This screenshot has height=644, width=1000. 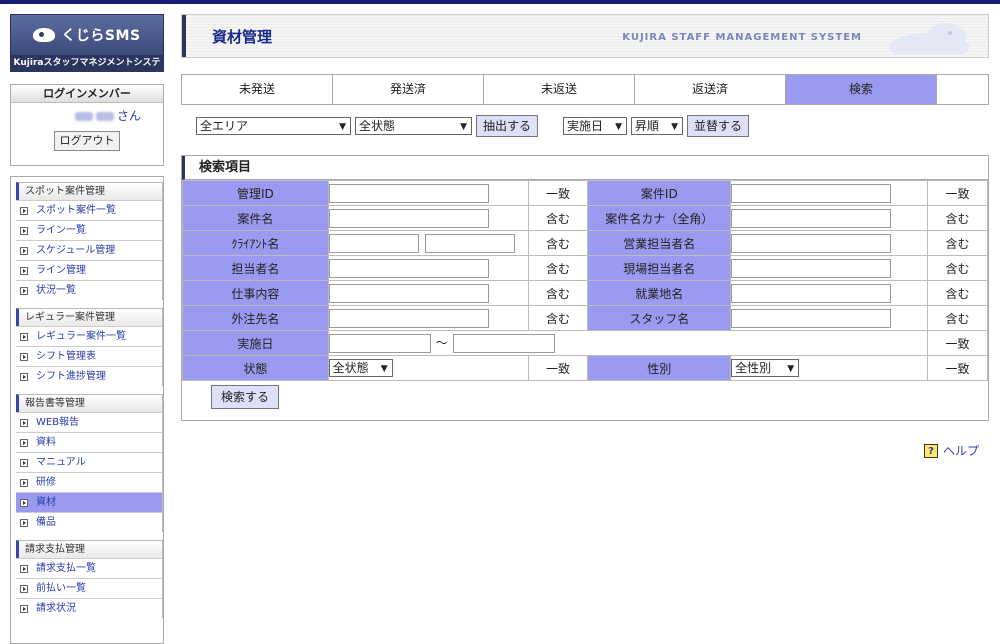 What do you see at coordinates (657, 126) in the screenshot?
I see `sort-order-select: 昇順 ▼` at bounding box center [657, 126].